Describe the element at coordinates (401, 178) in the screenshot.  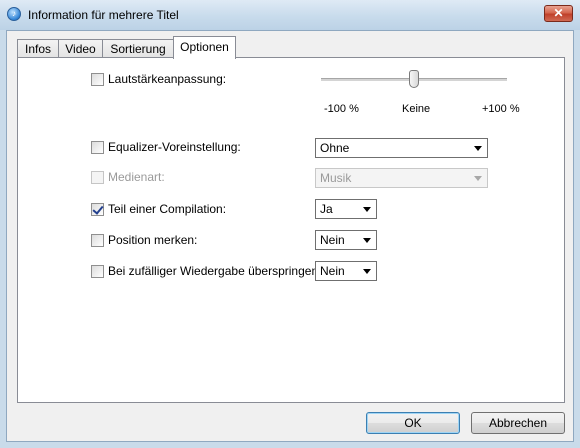
I see `media-type-select: Musik` at that location.